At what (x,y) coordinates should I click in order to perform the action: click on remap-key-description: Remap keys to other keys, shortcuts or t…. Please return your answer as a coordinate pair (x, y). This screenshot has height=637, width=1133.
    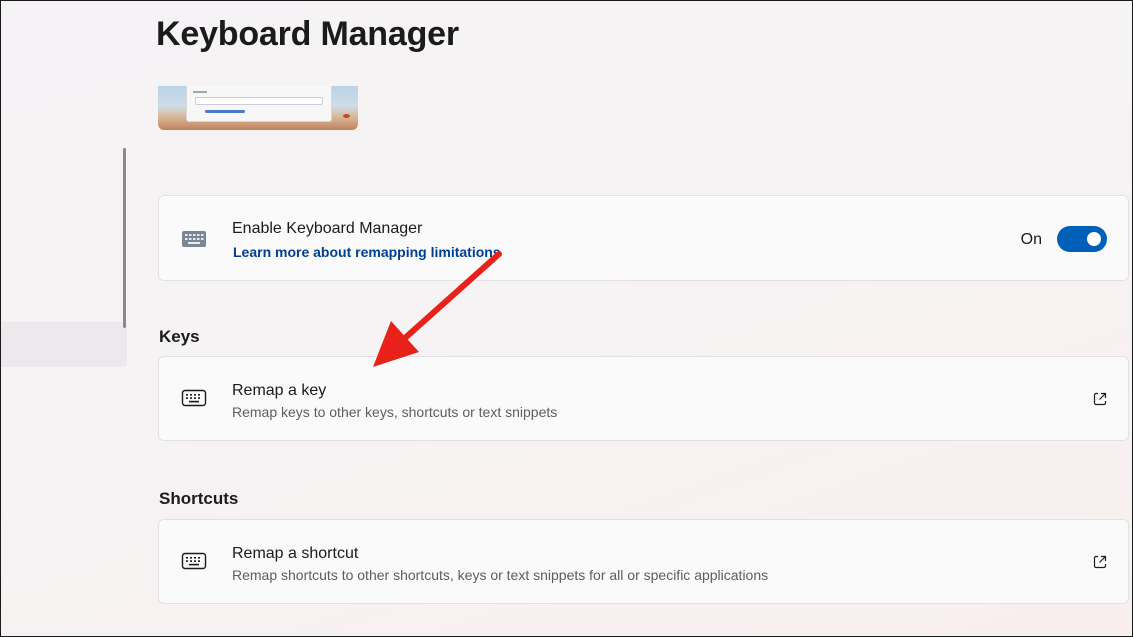
    Looking at the image, I should click on (395, 412).